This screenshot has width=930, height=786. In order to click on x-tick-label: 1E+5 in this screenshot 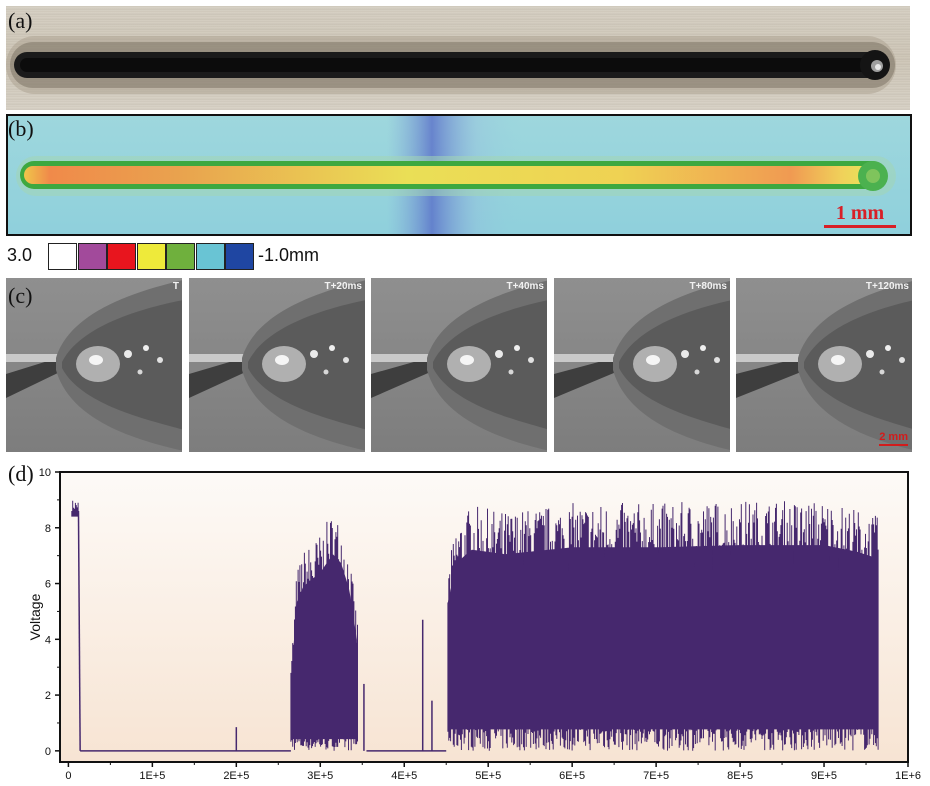, I will do `click(152, 776)`.